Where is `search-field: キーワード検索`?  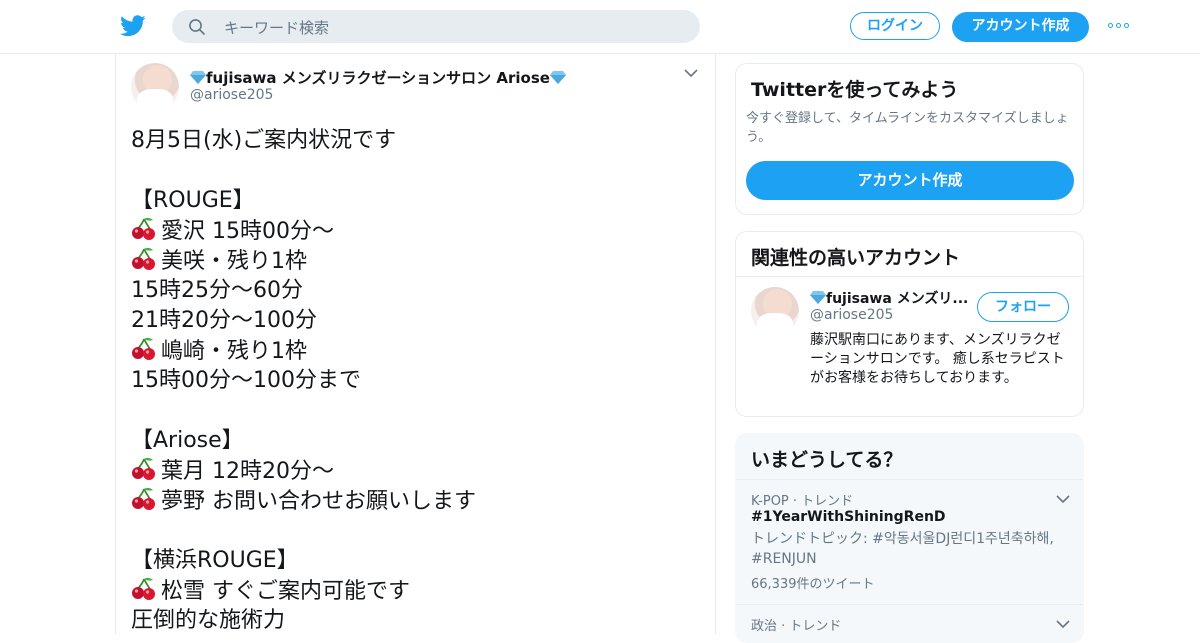 search-field: キーワード検索 is located at coordinates (436, 26).